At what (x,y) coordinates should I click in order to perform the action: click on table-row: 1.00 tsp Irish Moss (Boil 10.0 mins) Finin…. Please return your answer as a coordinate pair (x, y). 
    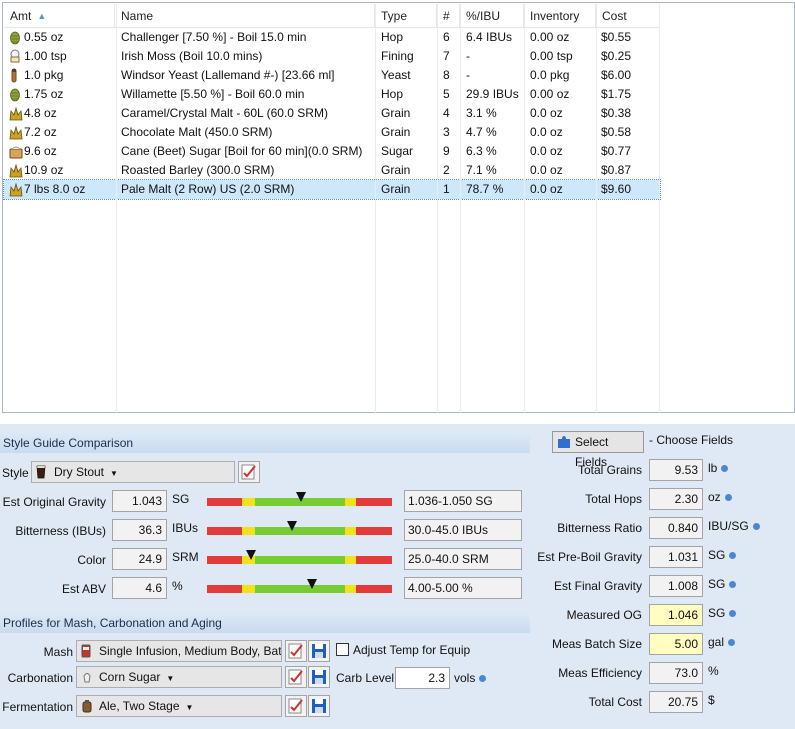
    Looking at the image, I should click on (332, 56).